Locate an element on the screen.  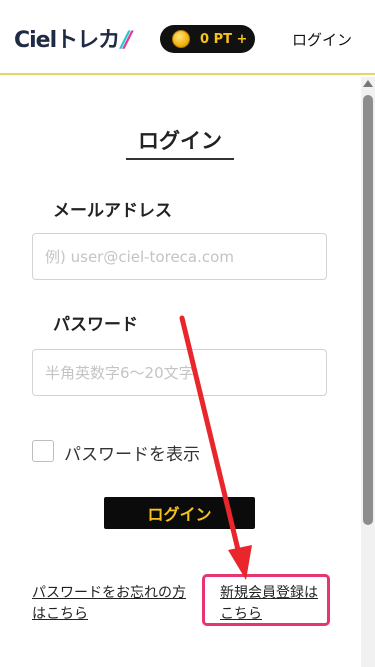
show-password-label: パスワードを表示 is located at coordinates (132, 452).